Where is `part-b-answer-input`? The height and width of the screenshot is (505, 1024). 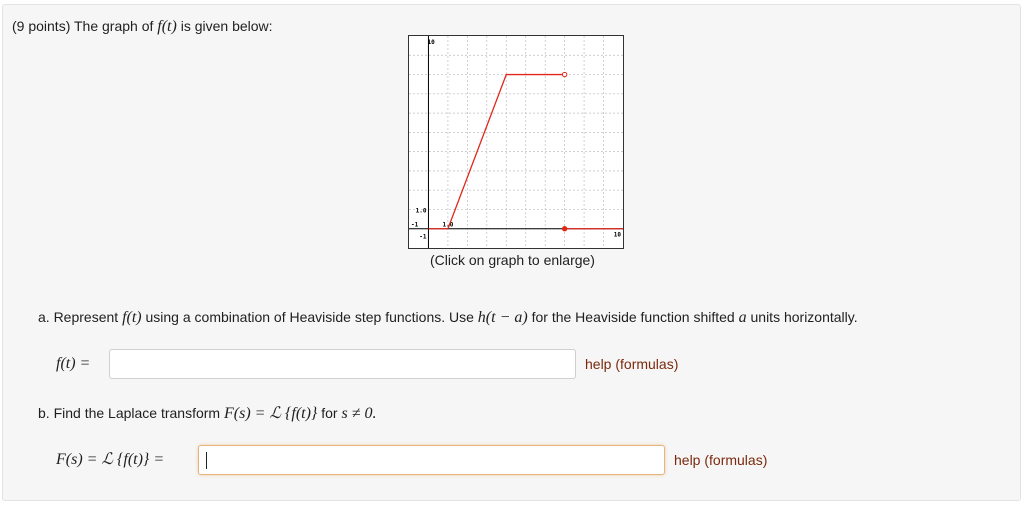 part-b-answer-input is located at coordinates (431, 460).